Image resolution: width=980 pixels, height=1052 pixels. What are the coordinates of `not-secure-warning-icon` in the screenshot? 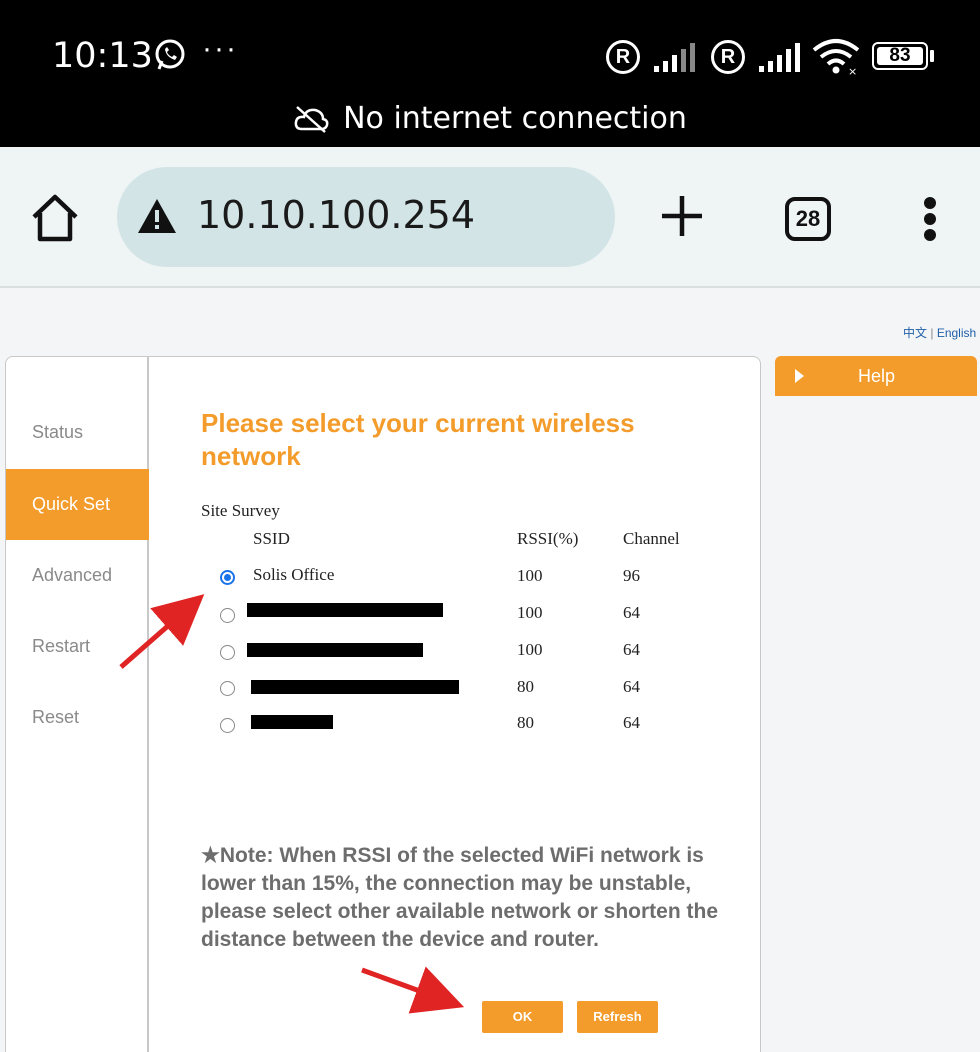 It's located at (157, 216).